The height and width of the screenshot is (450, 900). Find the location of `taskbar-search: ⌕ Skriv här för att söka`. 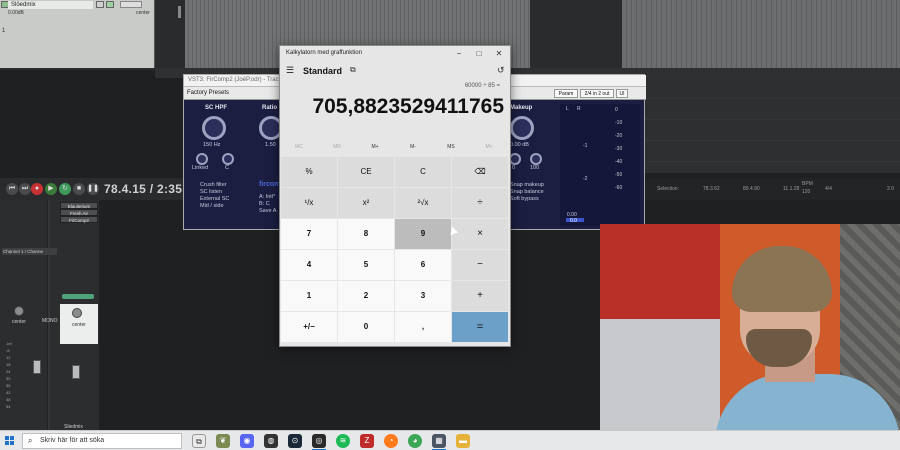

taskbar-search: ⌕ Skriv här för att söka is located at coordinates (102, 441).